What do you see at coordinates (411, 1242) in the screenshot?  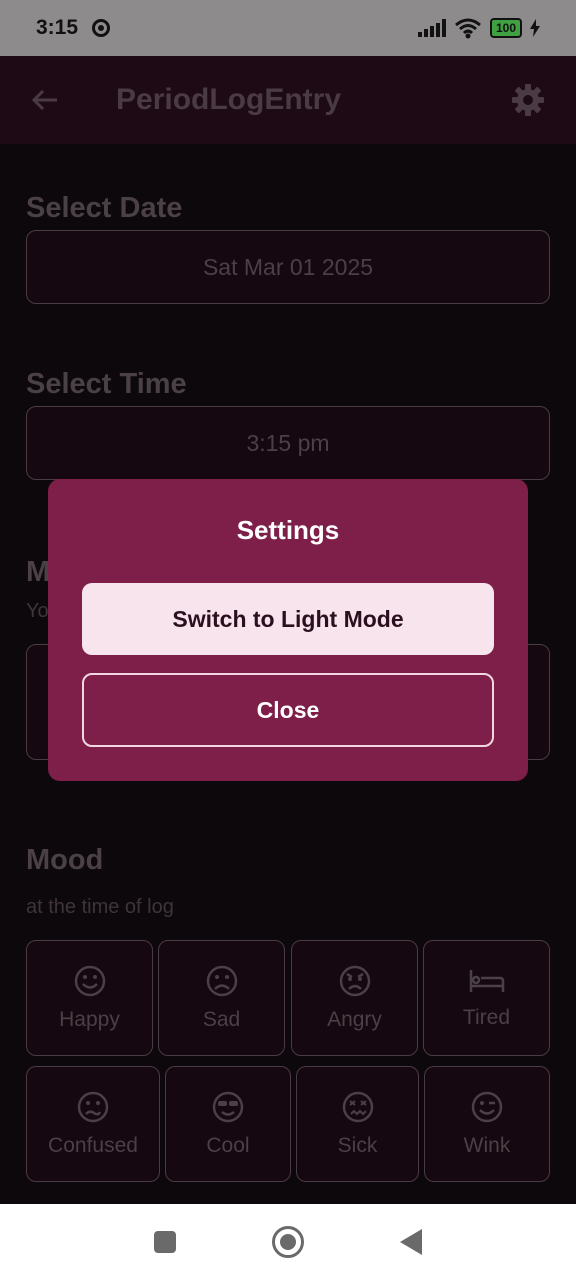 I see `back-triangle-icon` at bounding box center [411, 1242].